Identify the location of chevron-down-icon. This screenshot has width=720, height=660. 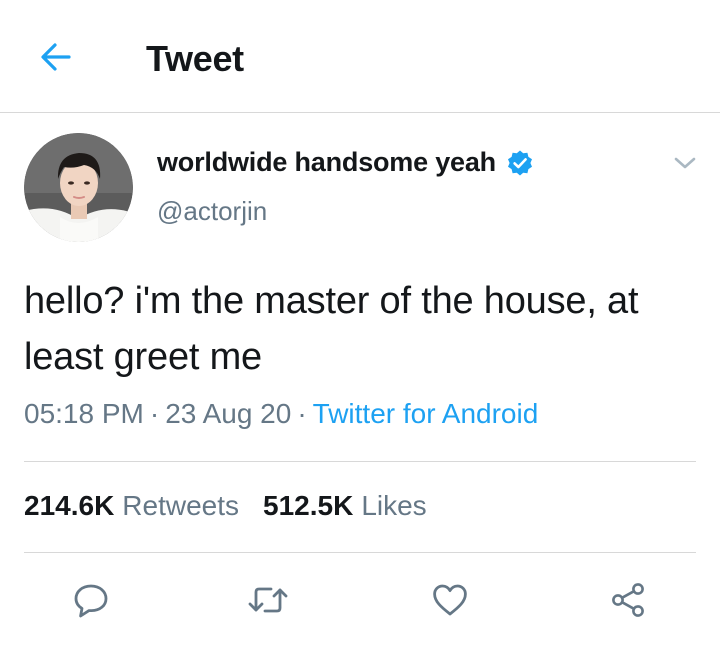
(685, 163).